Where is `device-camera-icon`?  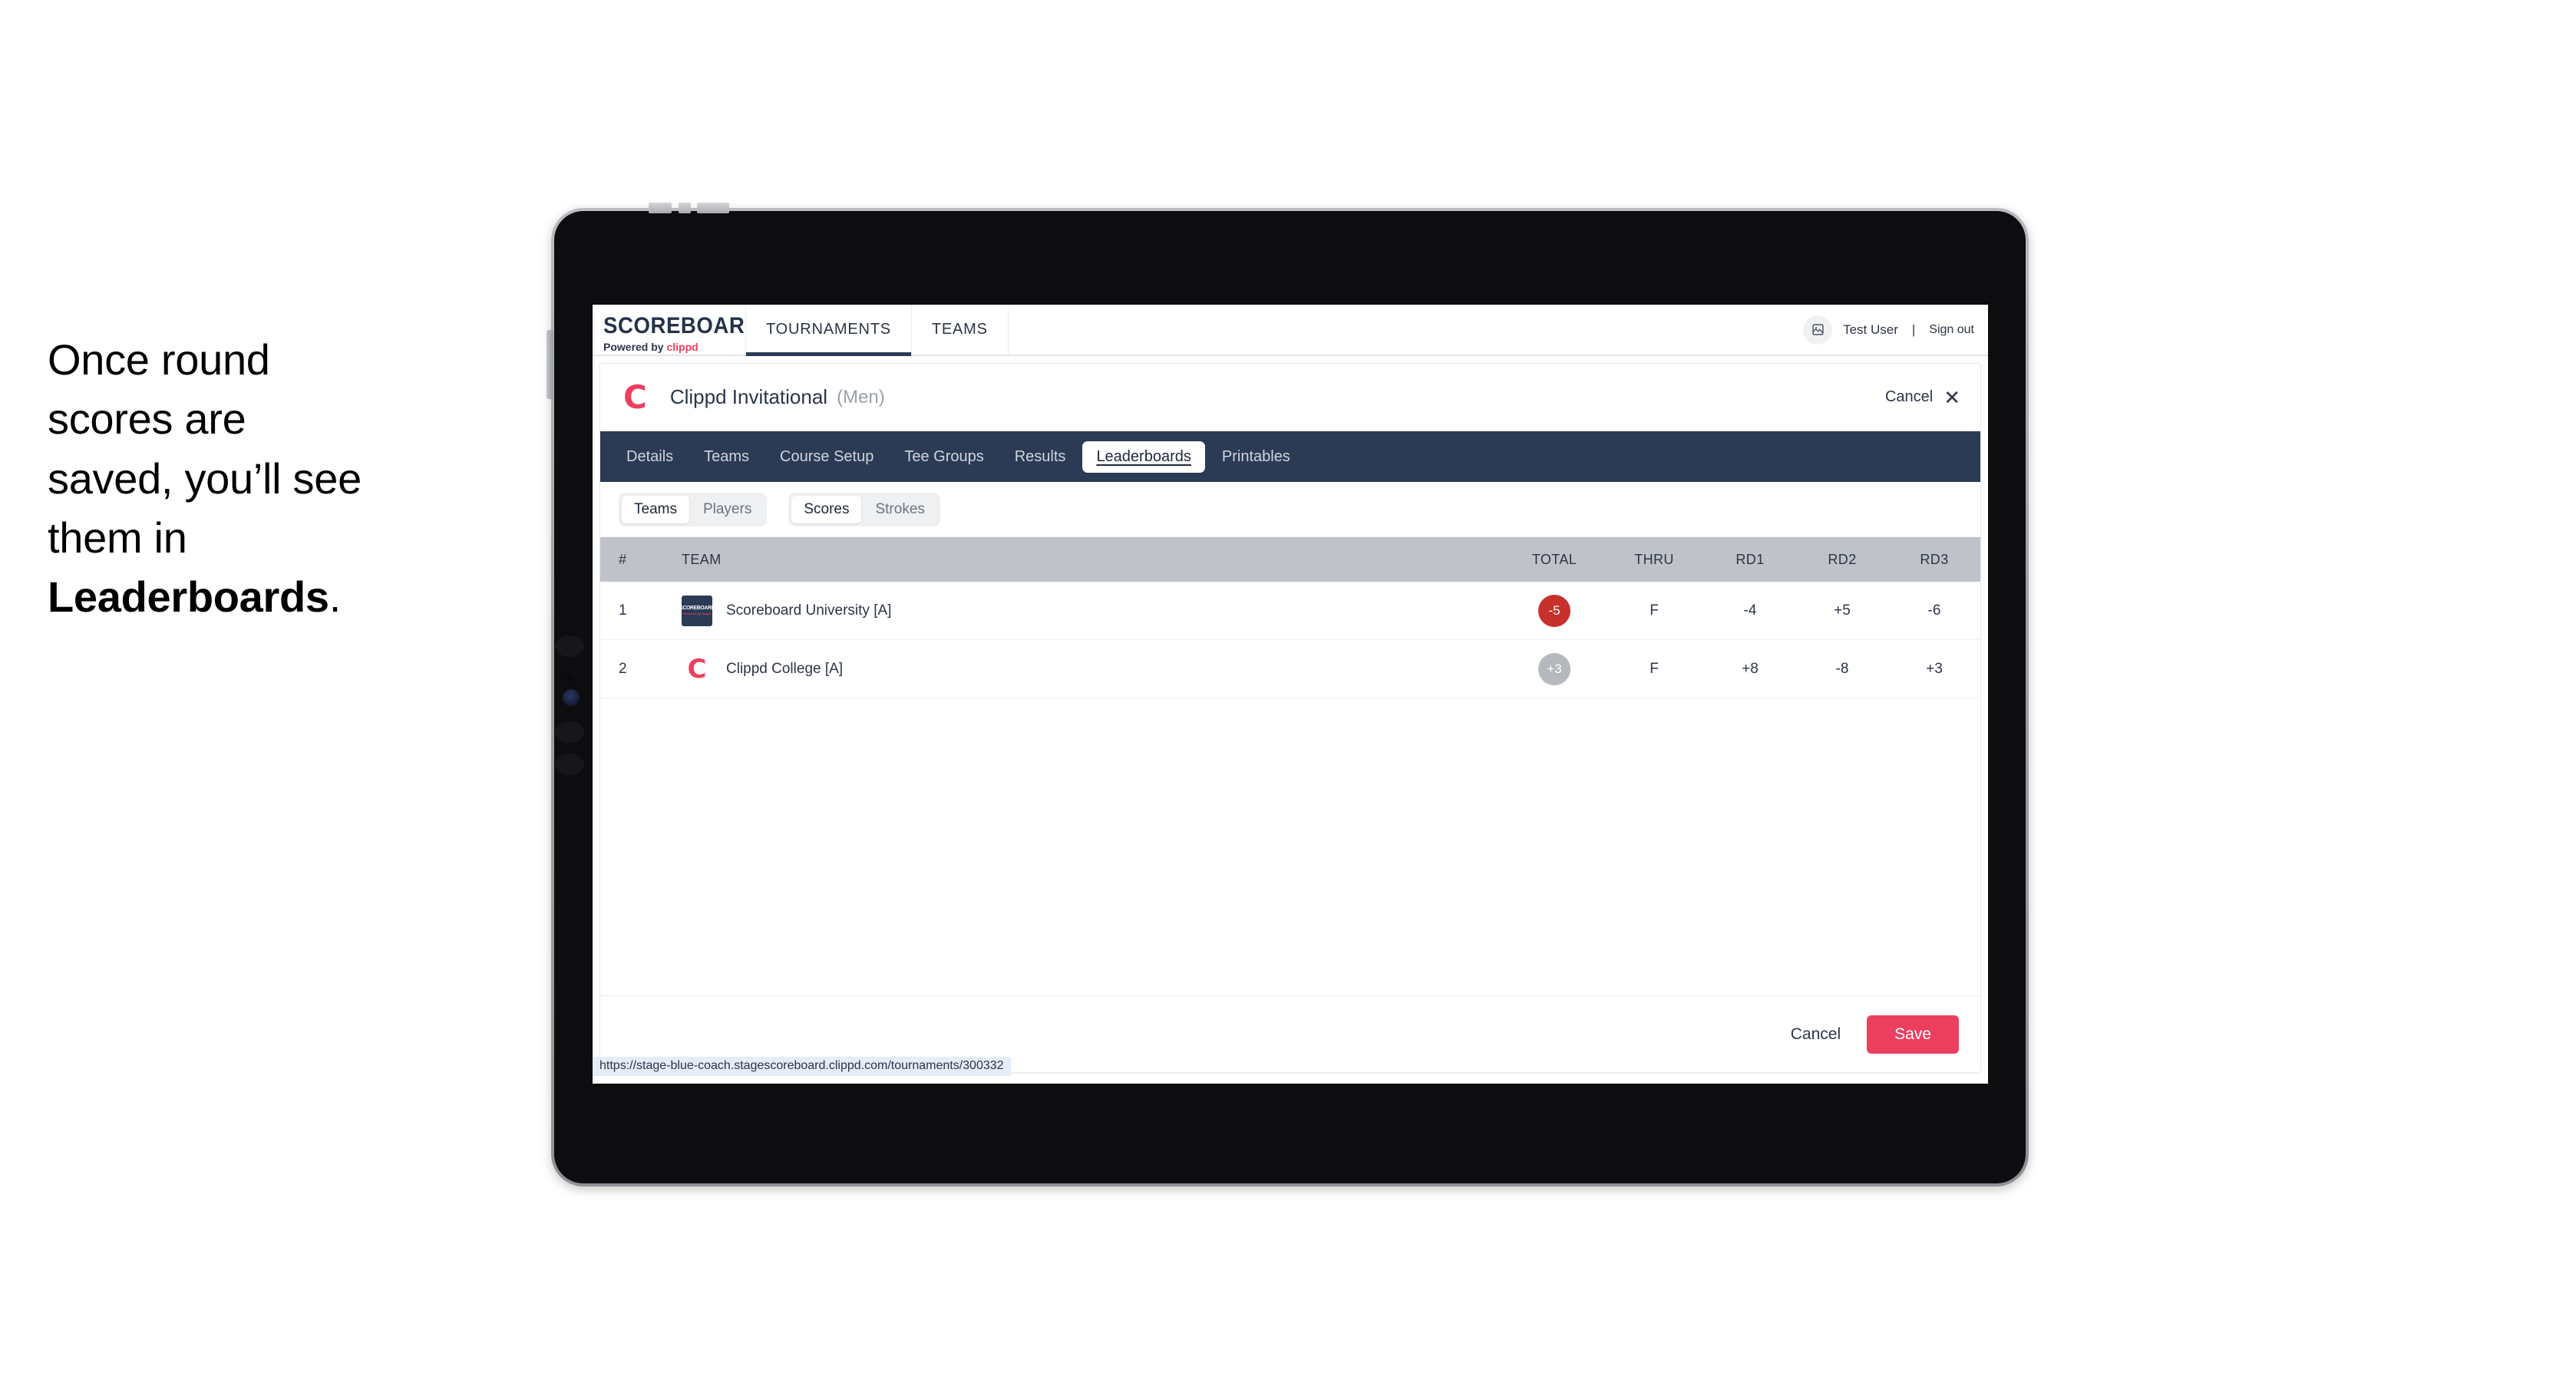 device-camera-icon is located at coordinates (571, 697).